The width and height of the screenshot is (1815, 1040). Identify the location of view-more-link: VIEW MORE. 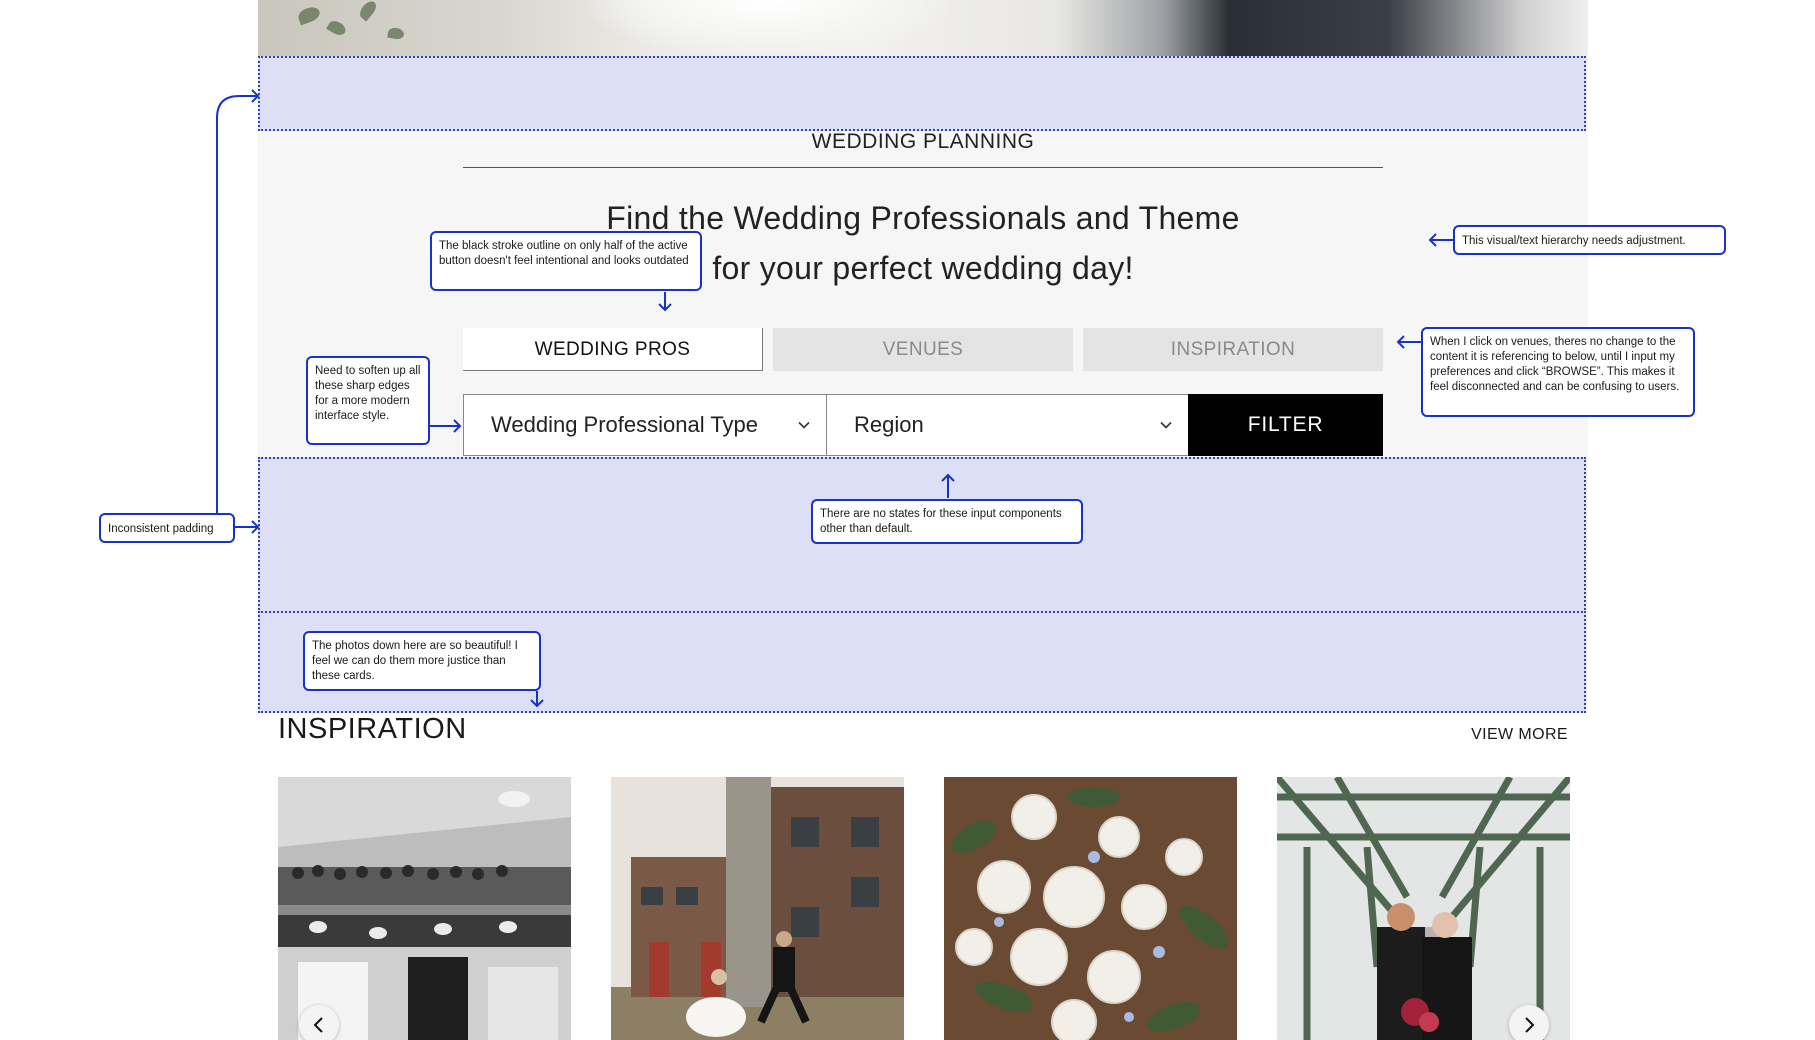
(1519, 735).